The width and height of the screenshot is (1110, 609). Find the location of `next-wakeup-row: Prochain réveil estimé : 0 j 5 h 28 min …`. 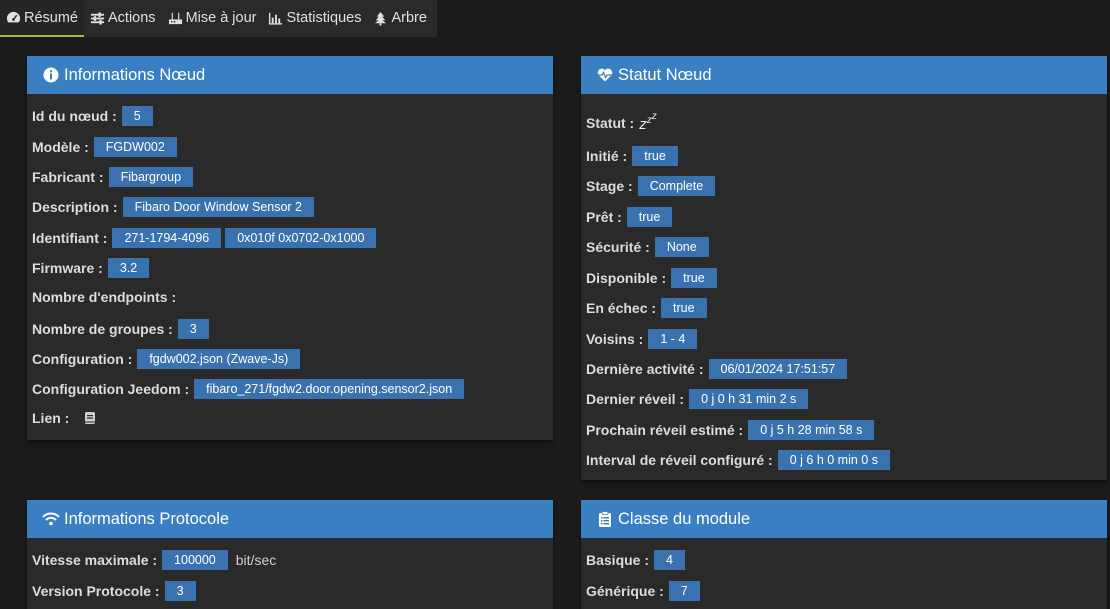

next-wakeup-row: Prochain réveil estimé : 0 j 5 h 28 min … is located at coordinates (732, 430).